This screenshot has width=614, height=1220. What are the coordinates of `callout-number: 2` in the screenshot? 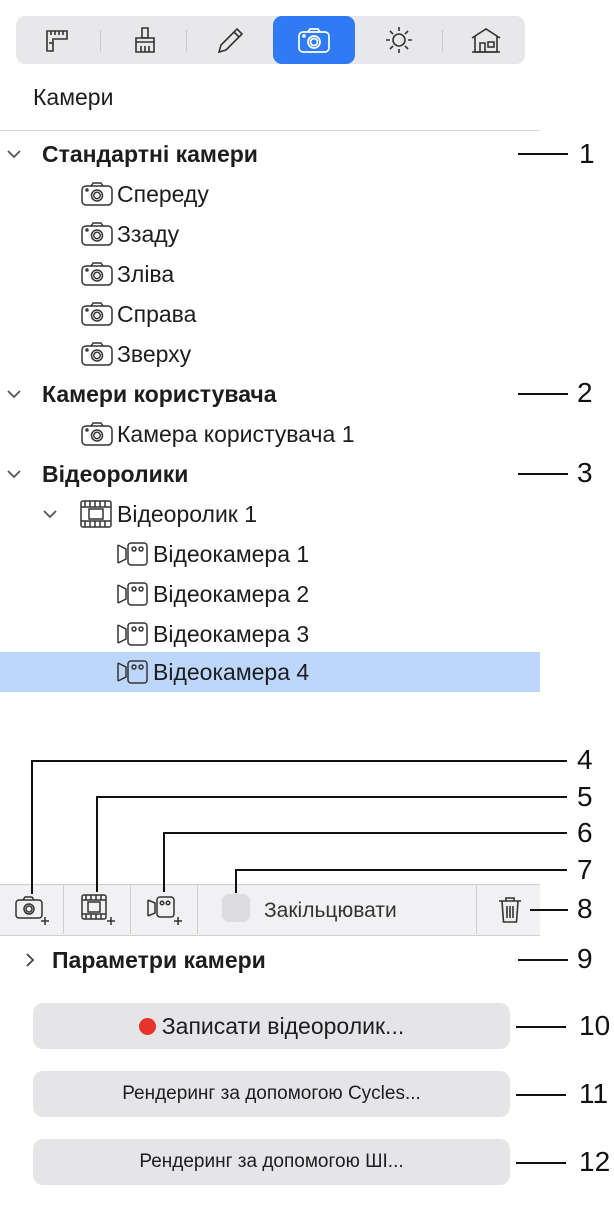 It's located at (585, 392).